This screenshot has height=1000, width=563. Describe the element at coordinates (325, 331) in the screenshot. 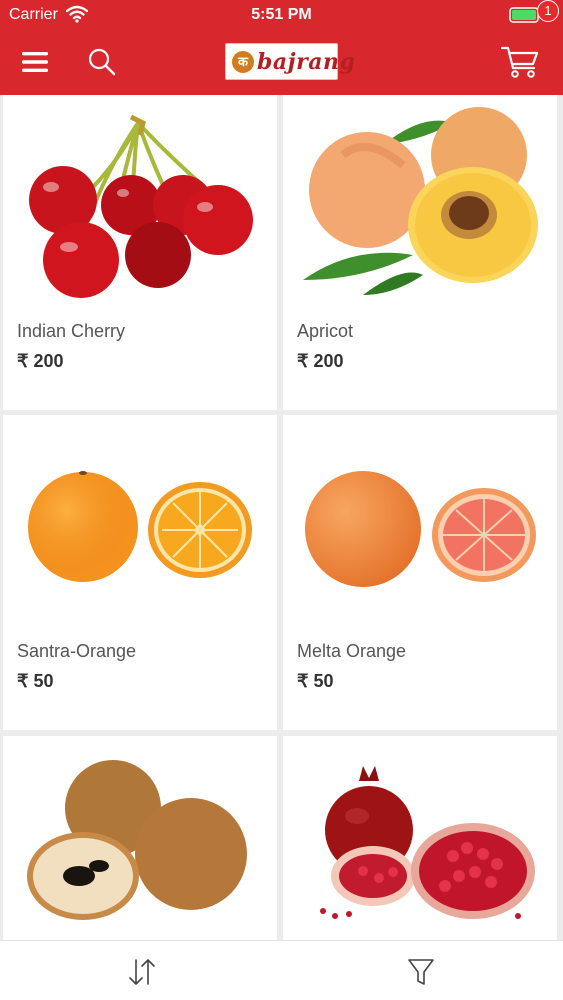

I see `product-name: Apricot` at that location.